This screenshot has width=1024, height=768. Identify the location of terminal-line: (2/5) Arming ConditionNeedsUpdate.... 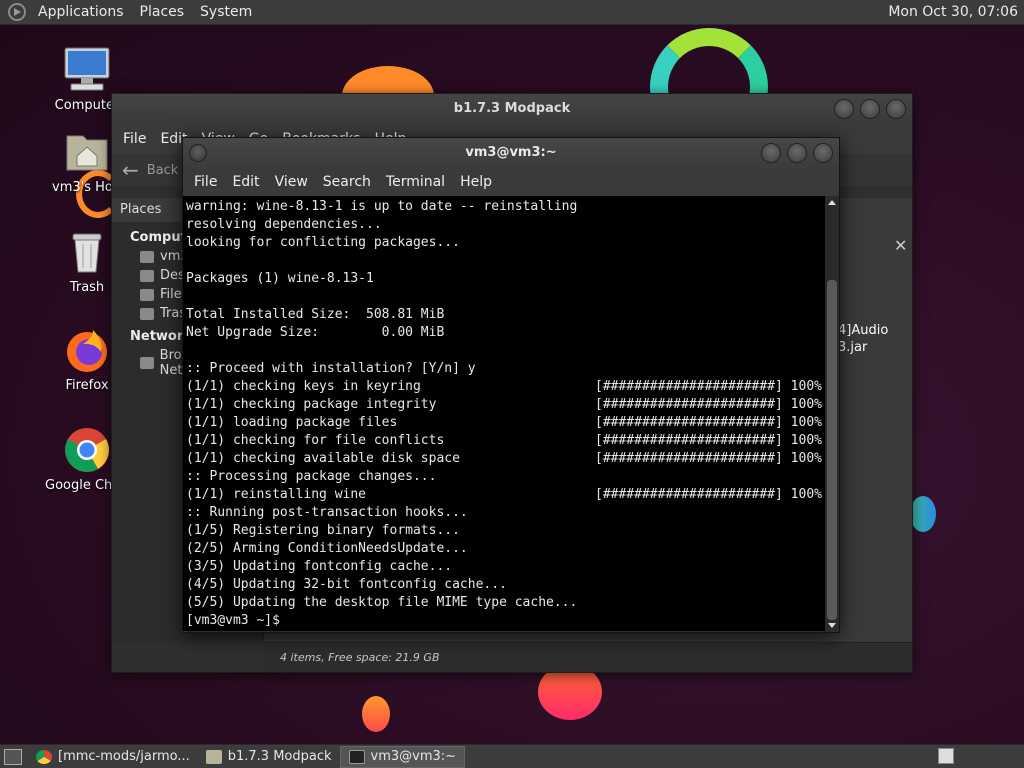
(506, 549).